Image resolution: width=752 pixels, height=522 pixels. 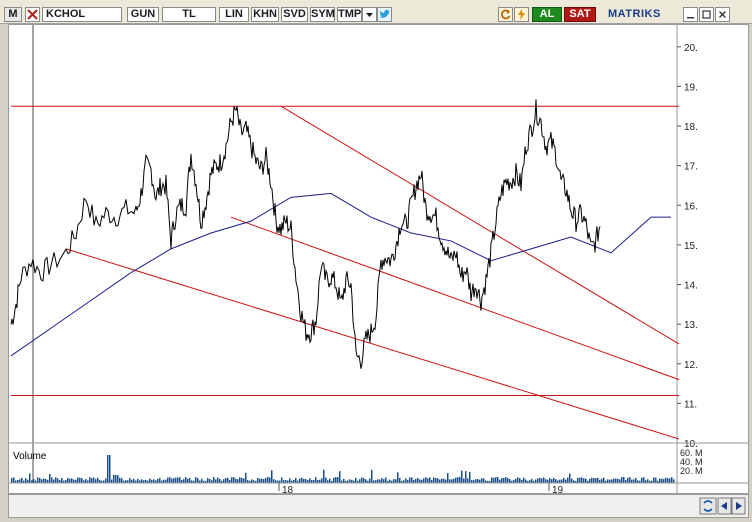 I want to click on time-tick-label: 18, so click(x=288, y=489).